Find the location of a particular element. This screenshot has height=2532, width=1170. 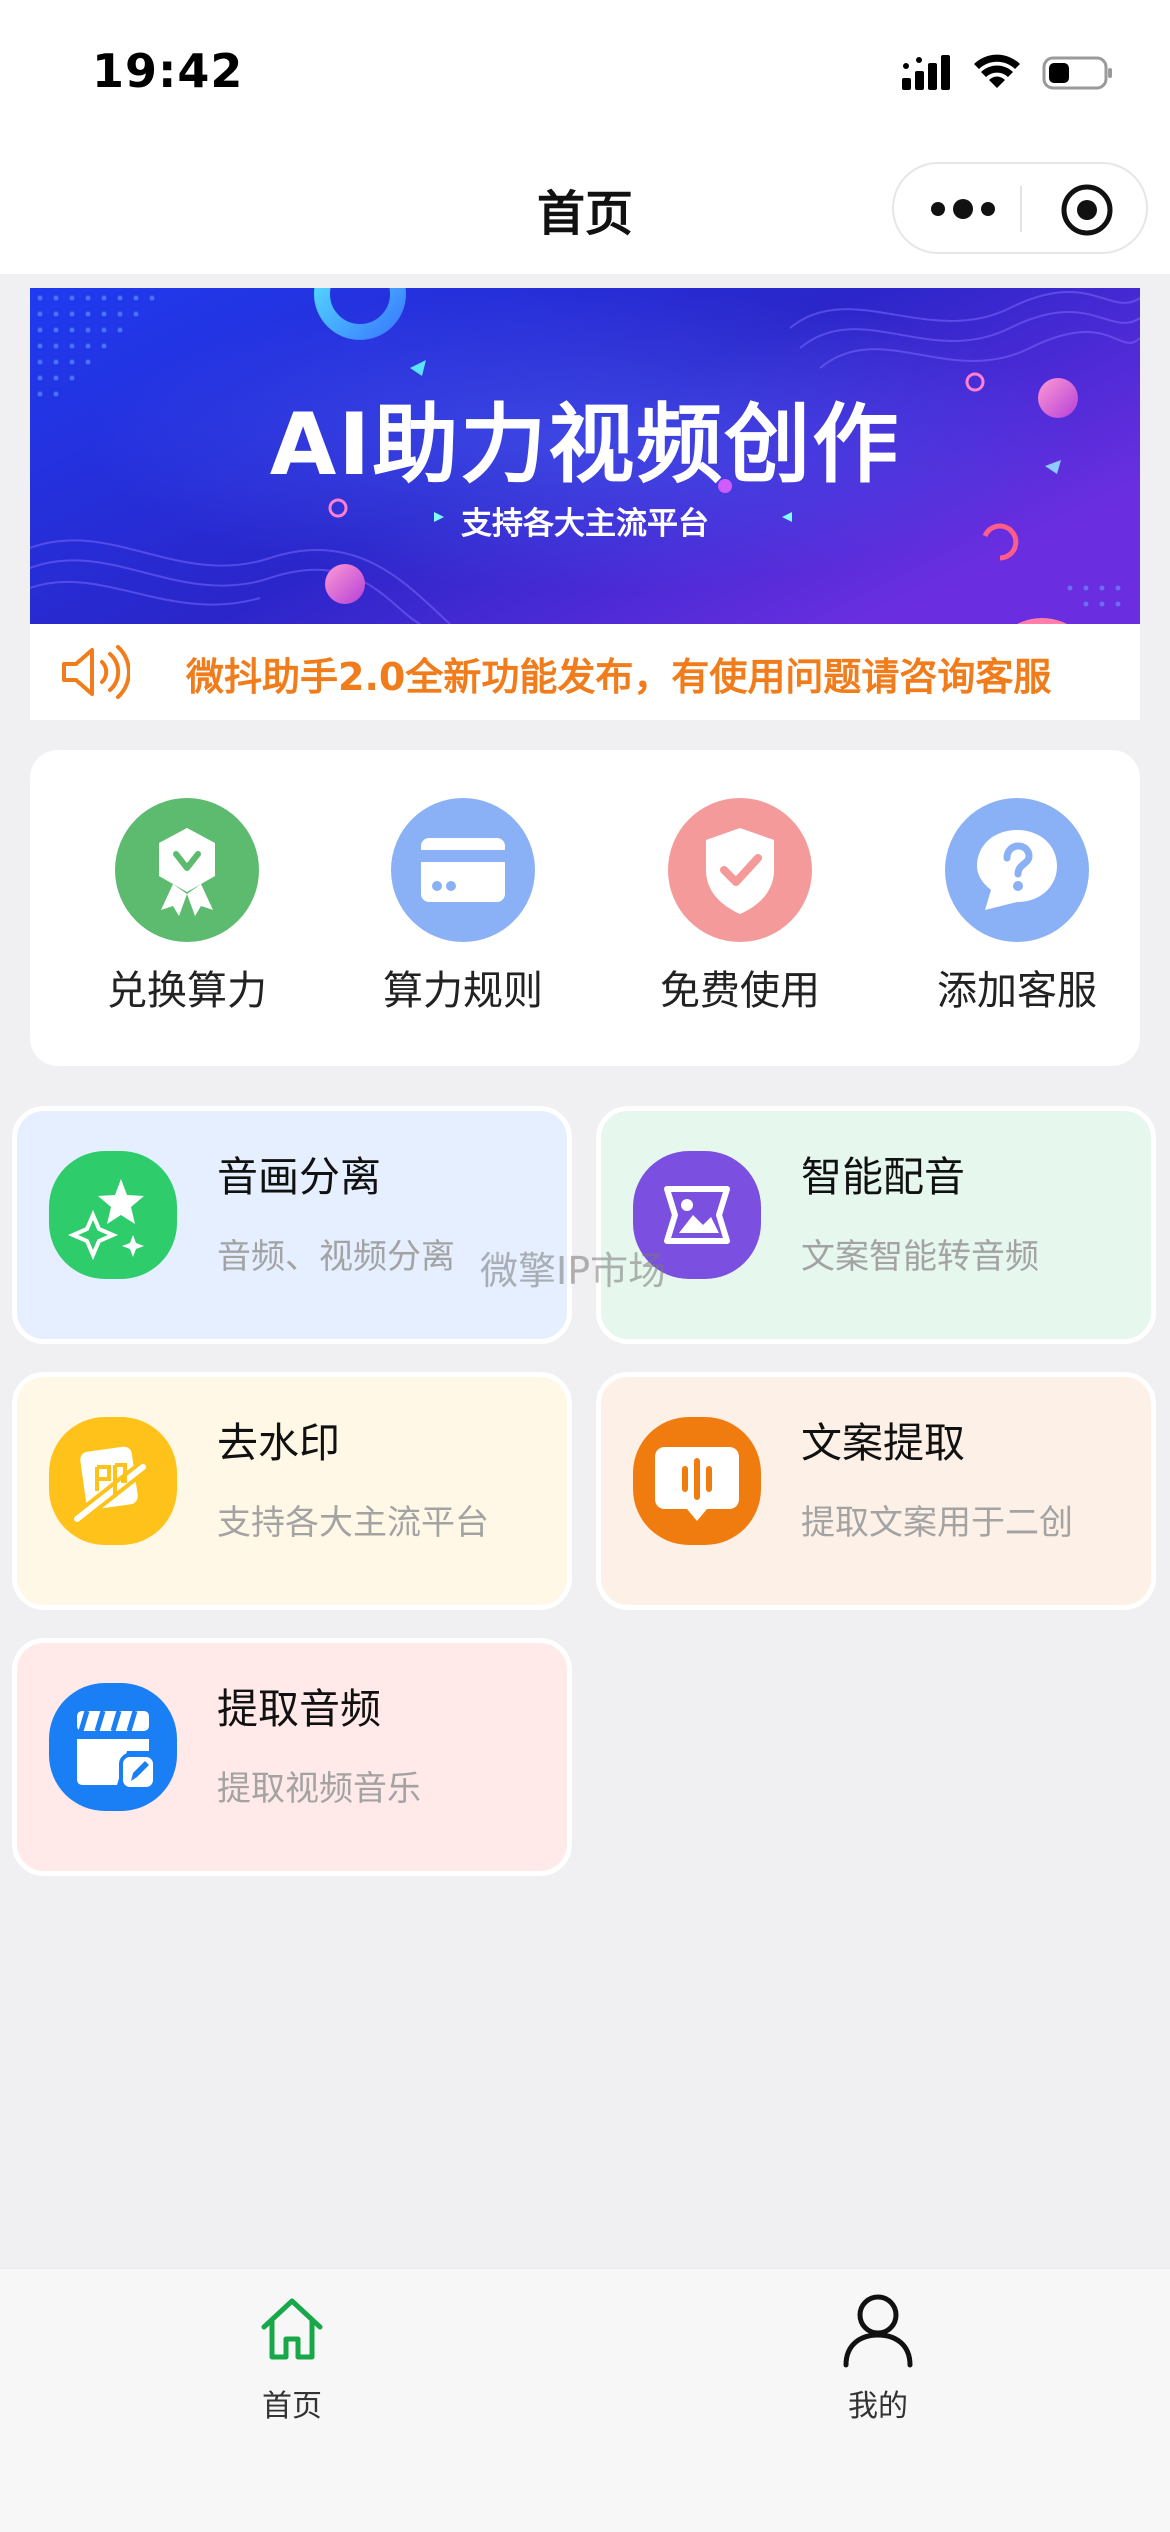

tool-card-title: 去水印 is located at coordinates (278, 1443).